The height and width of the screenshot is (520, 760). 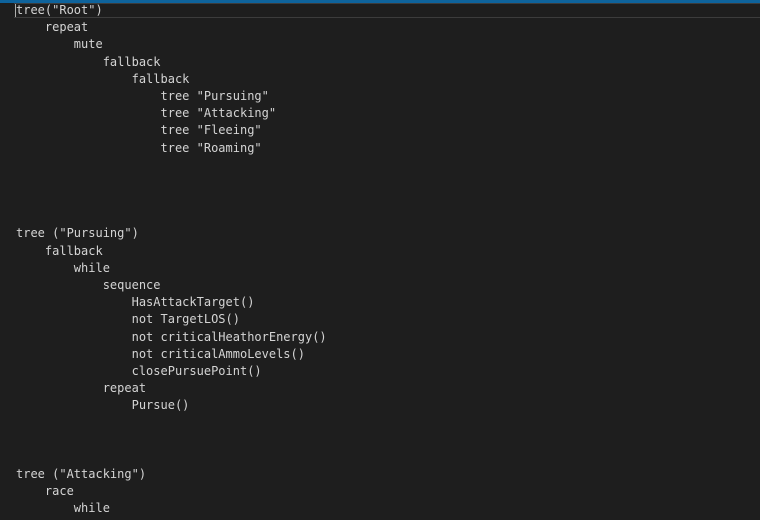 What do you see at coordinates (171, 405) in the screenshot?
I see `code-line: Pursue()` at bounding box center [171, 405].